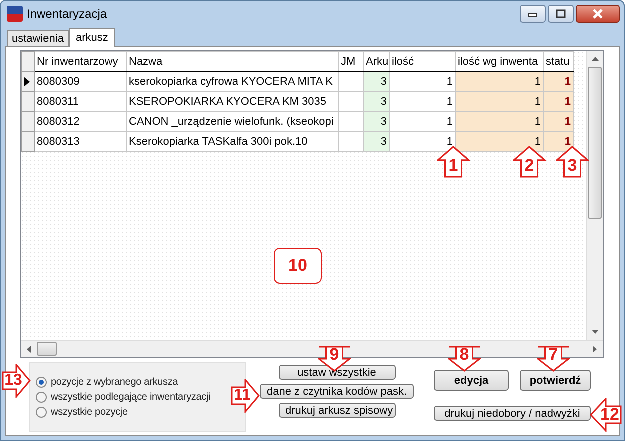  Describe the element at coordinates (298, 266) in the screenshot. I see `callout-label: 10` at that location.